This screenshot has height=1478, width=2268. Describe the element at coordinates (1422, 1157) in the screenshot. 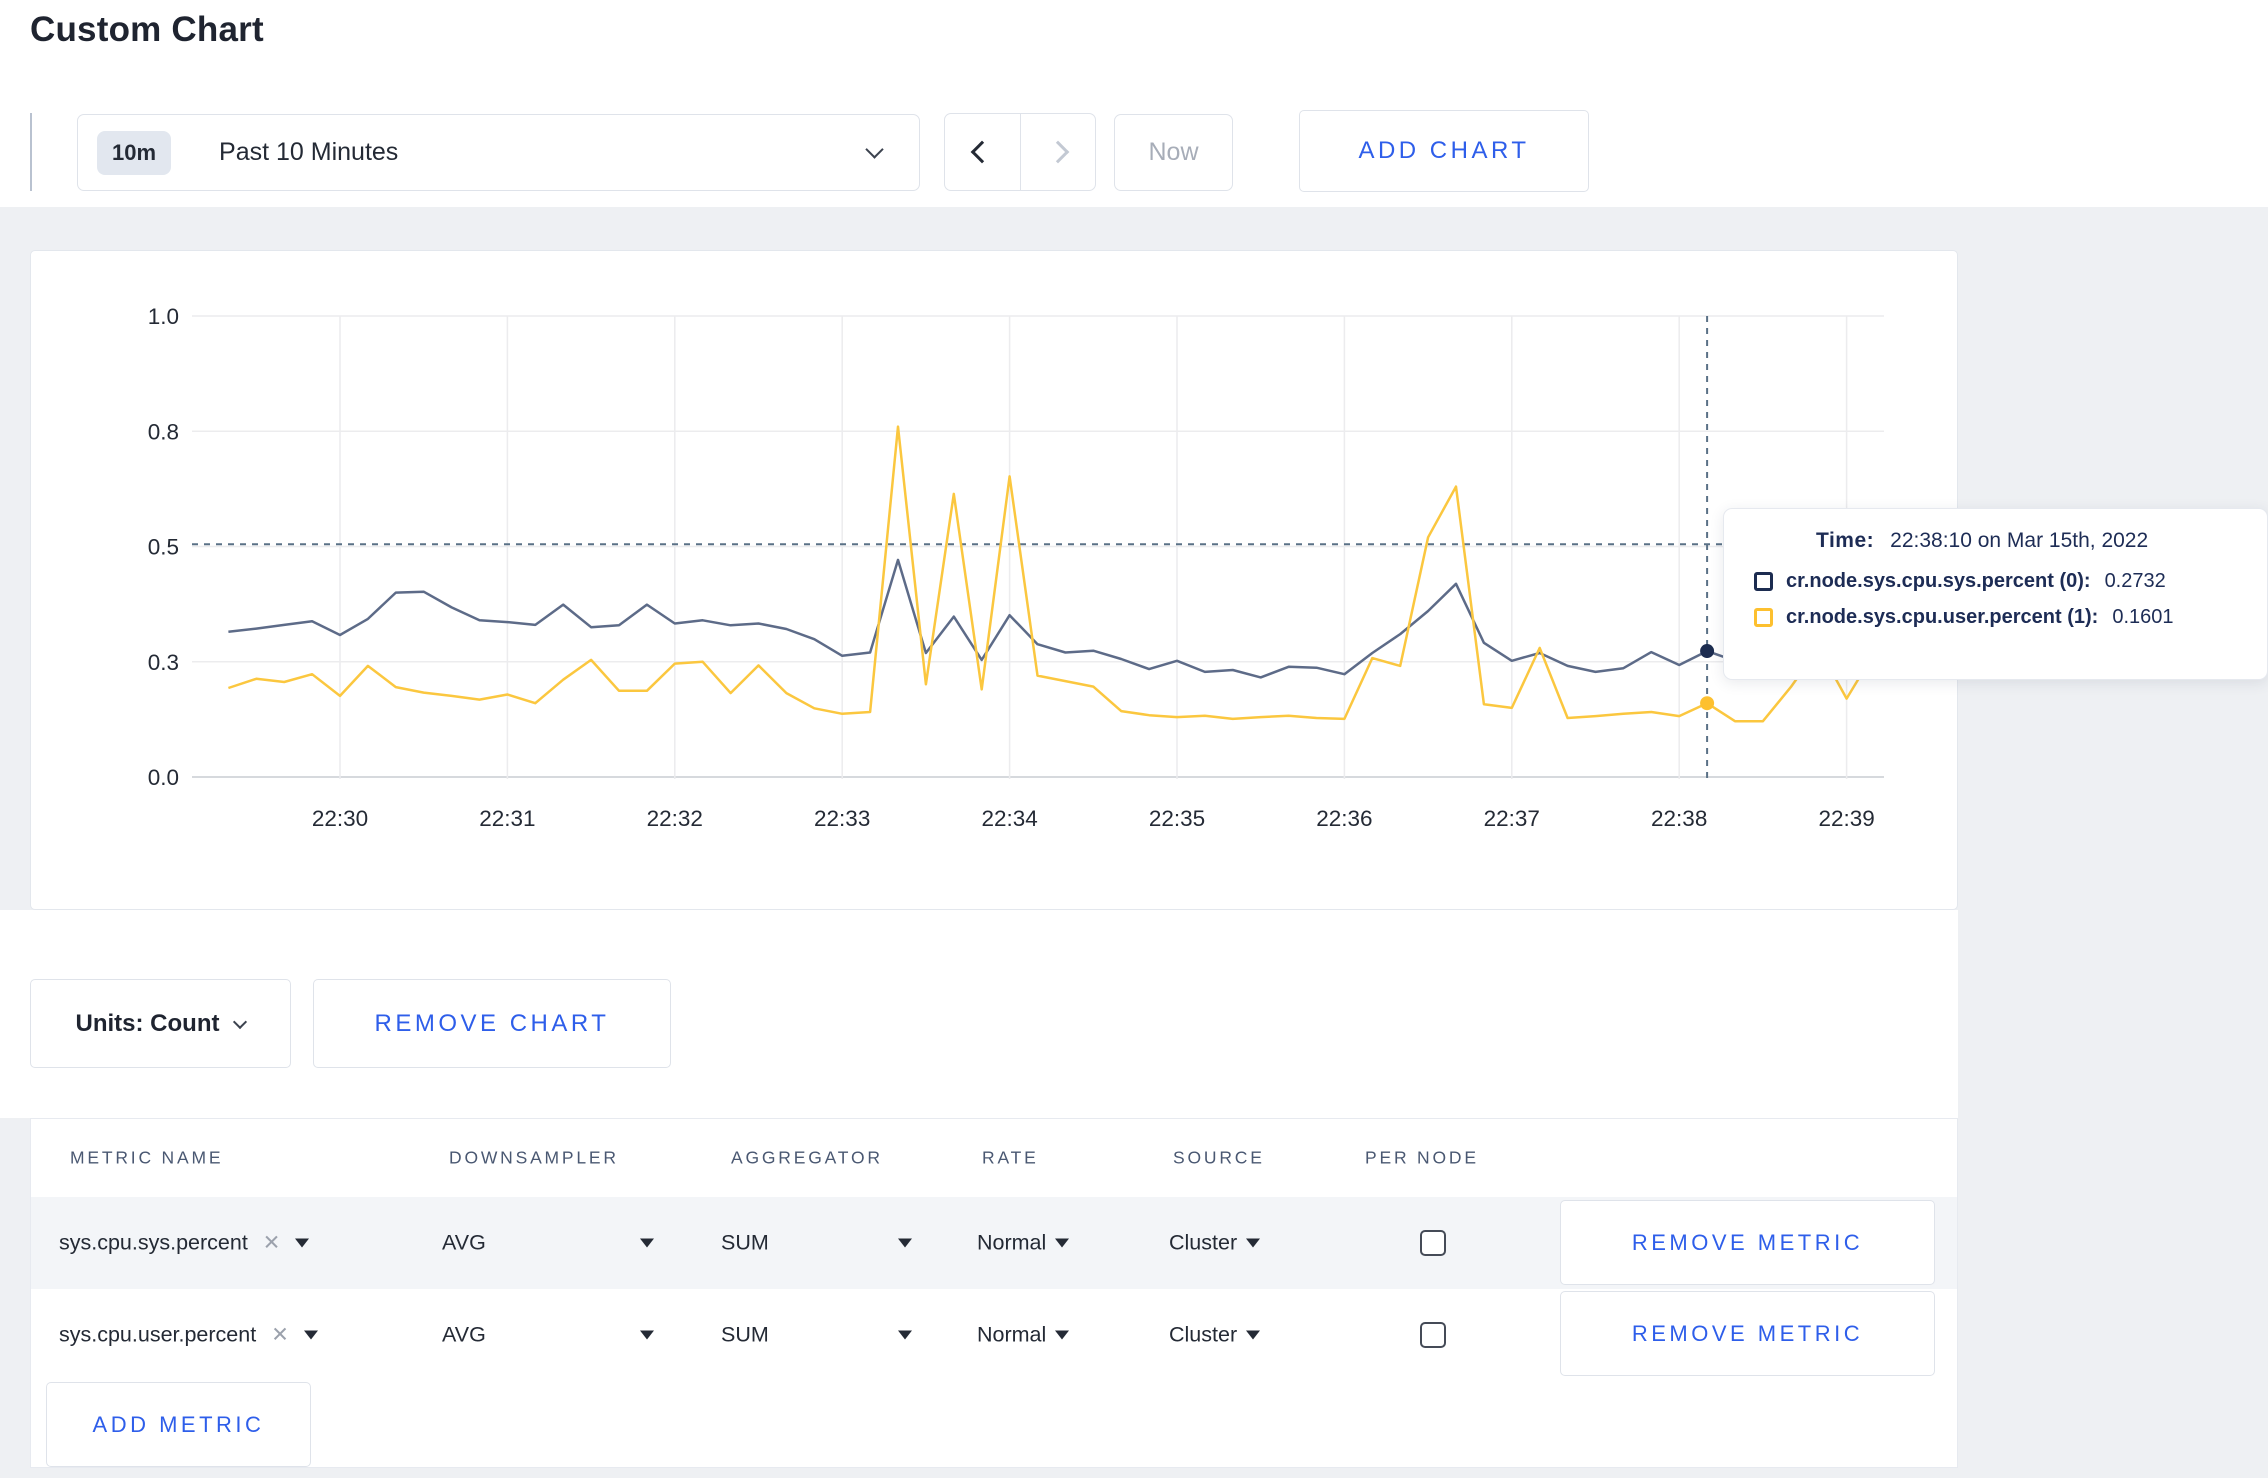

I see `col-header-per-node: PER NODE` at that location.